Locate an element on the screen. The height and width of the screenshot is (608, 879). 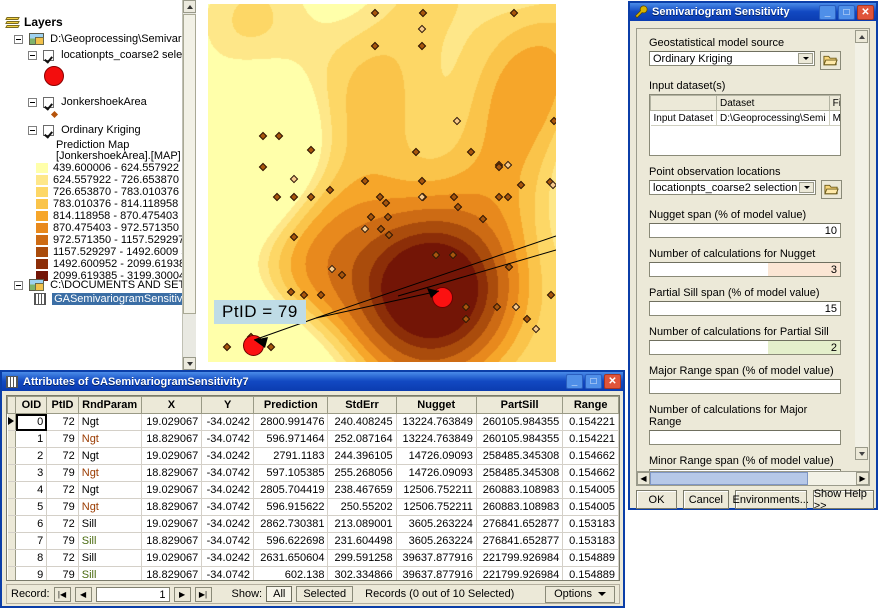
cell-nugget: 14726.09093 is located at coordinates (436, 473).